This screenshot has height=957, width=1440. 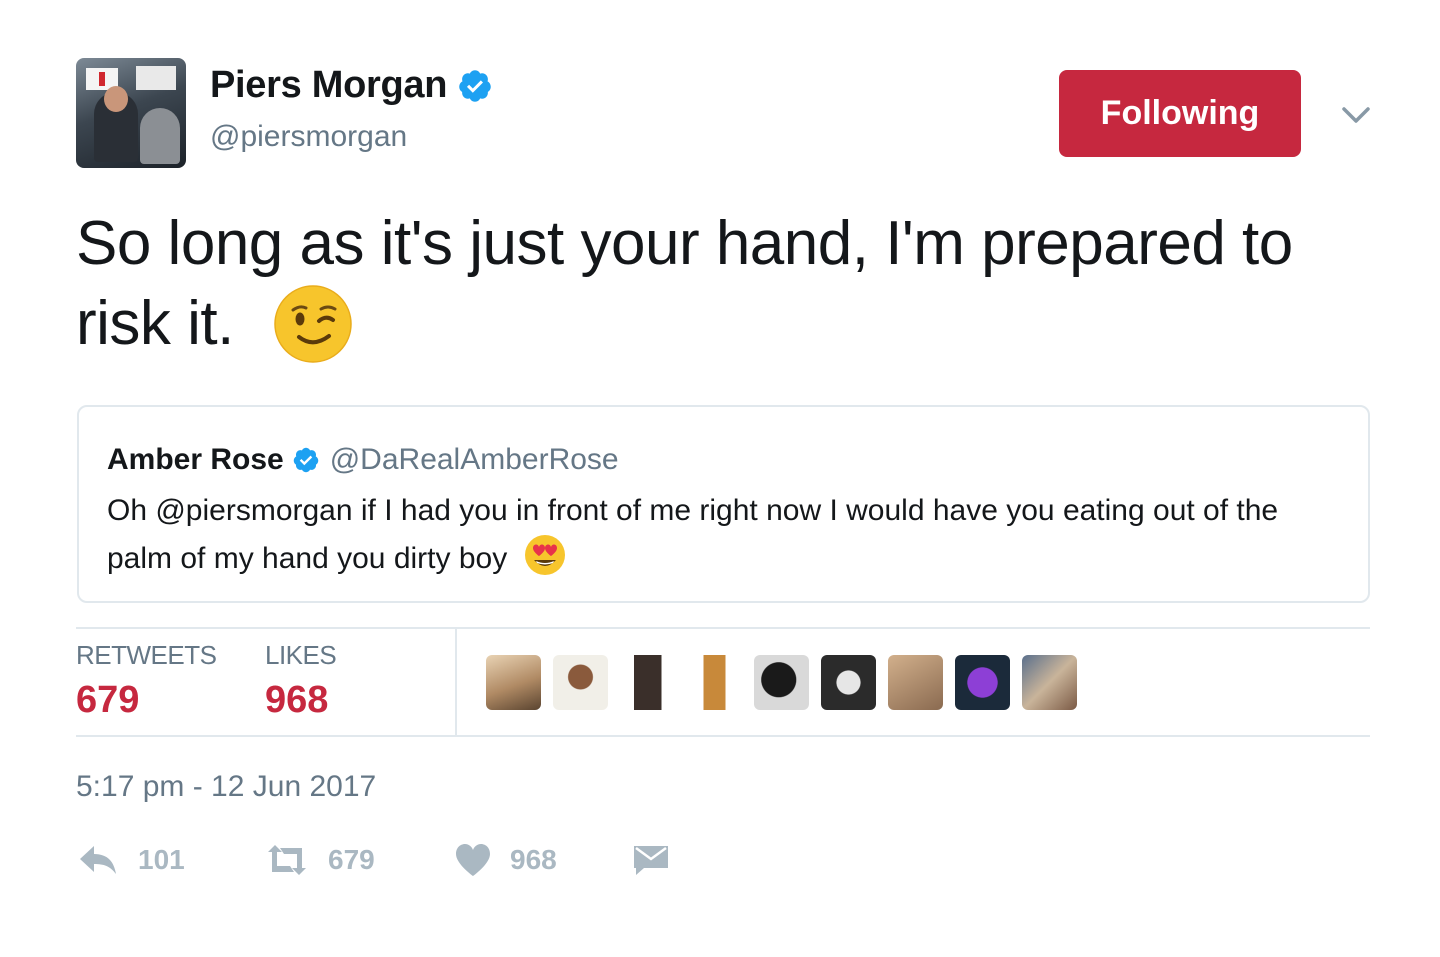 What do you see at coordinates (297, 700) in the screenshot?
I see `likes-value: 968` at bounding box center [297, 700].